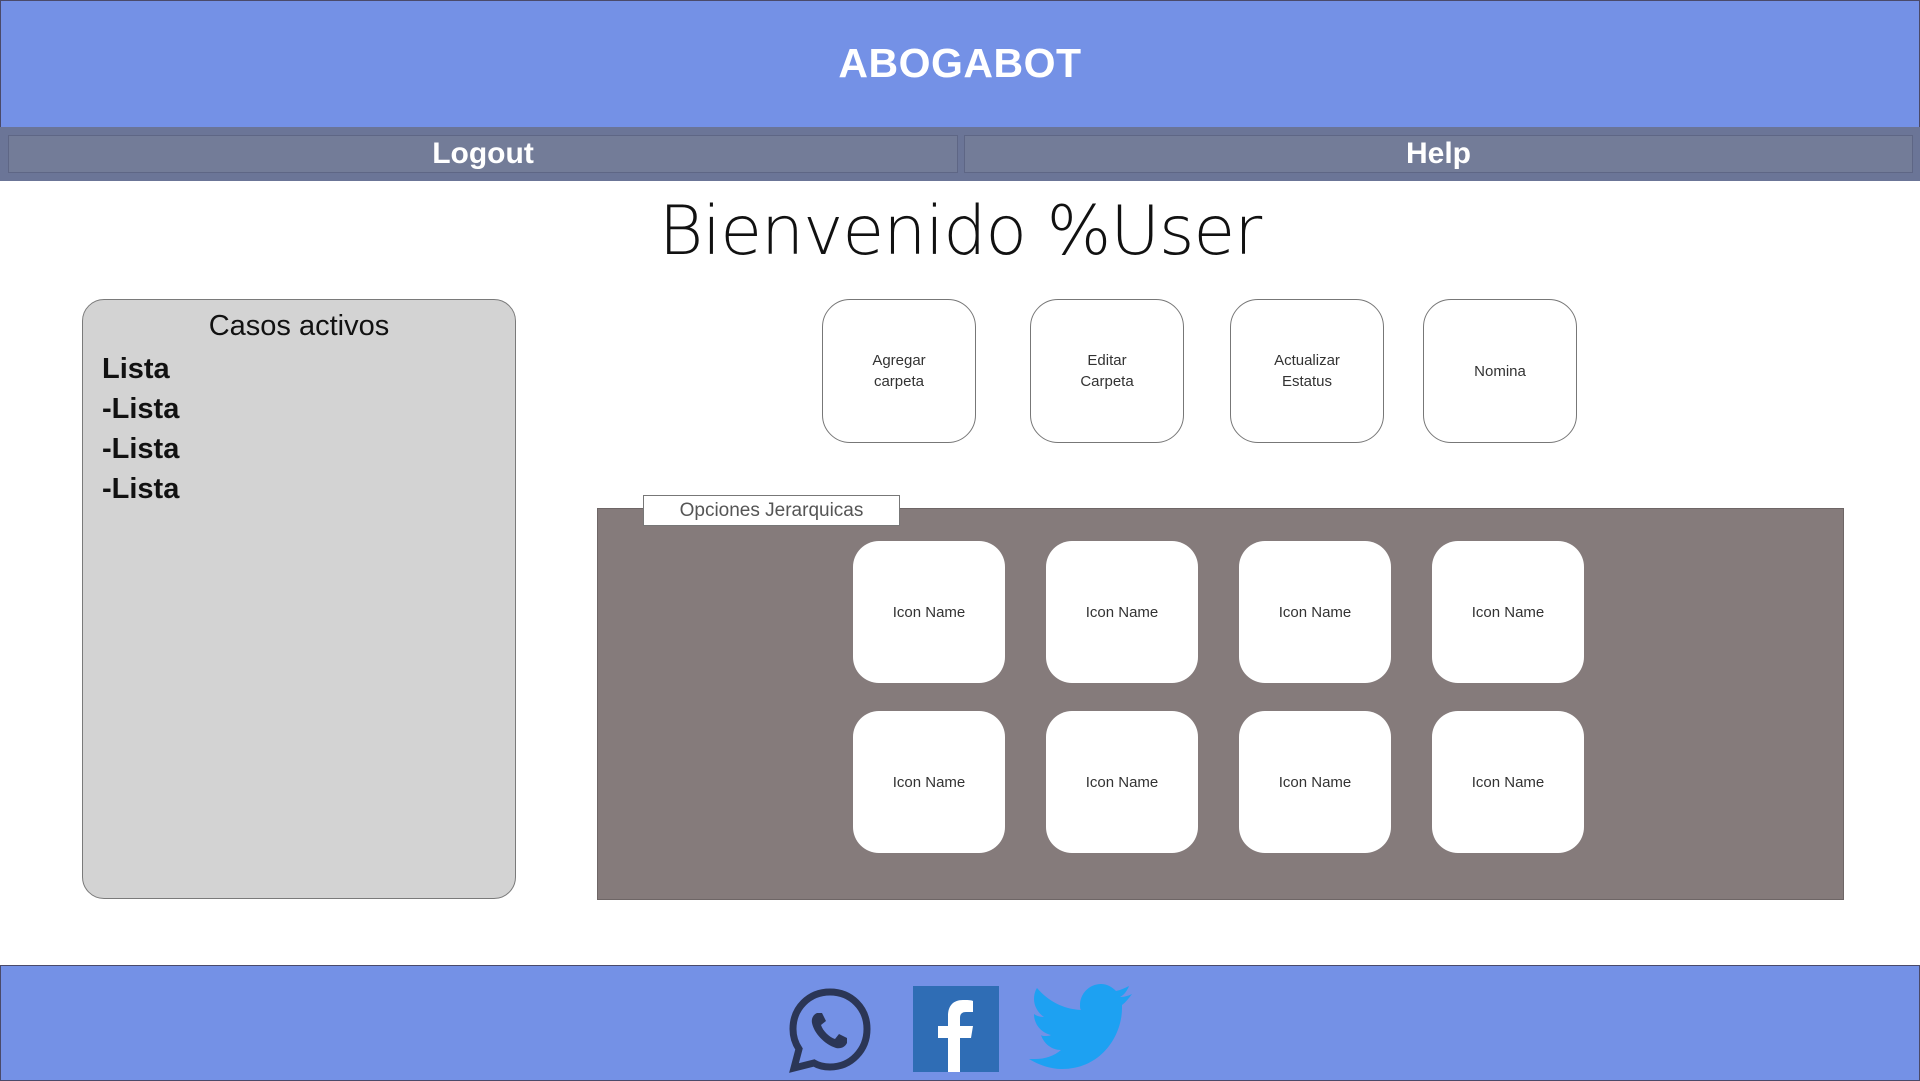 Image resolution: width=1920 pixels, height=1081 pixels. I want to click on app-title: ABOGABOT, so click(960, 62).